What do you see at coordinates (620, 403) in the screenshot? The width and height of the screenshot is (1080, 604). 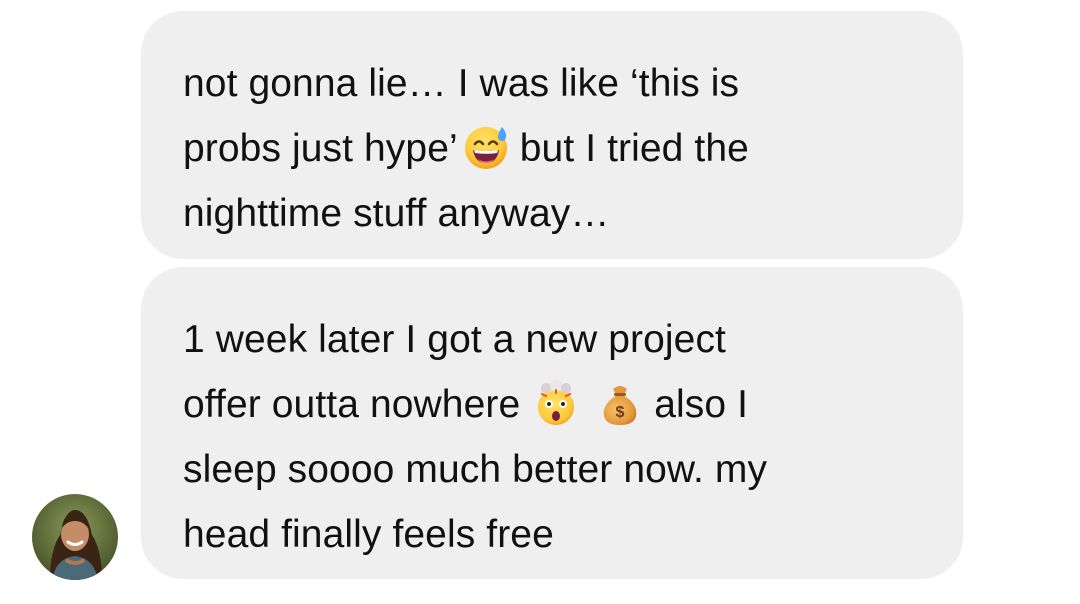 I see `money-bag-icon: $` at bounding box center [620, 403].